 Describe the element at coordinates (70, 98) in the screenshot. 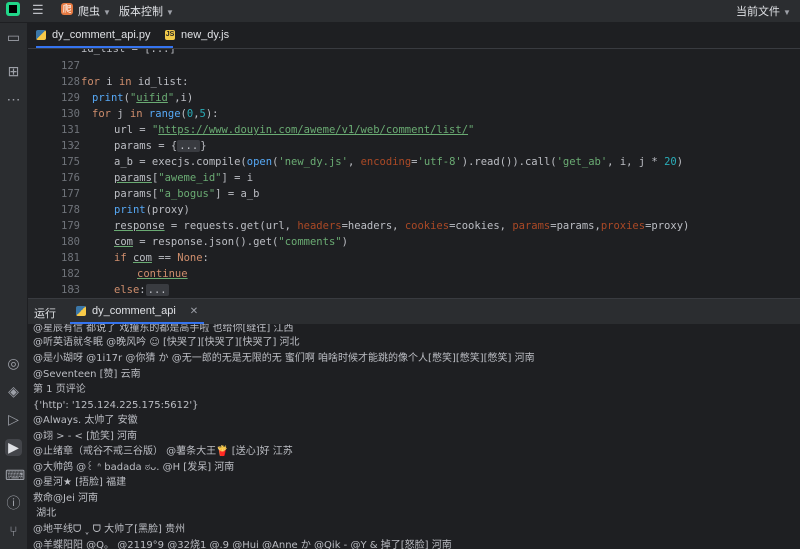

I see `line-number: 129` at that location.